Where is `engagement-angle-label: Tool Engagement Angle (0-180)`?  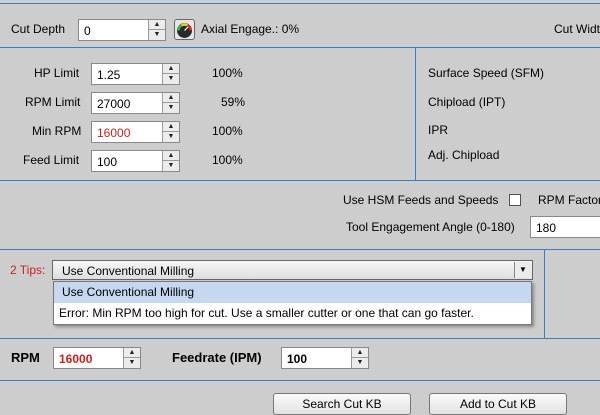
engagement-angle-label: Tool Engagement Angle (0-180) is located at coordinates (430, 227).